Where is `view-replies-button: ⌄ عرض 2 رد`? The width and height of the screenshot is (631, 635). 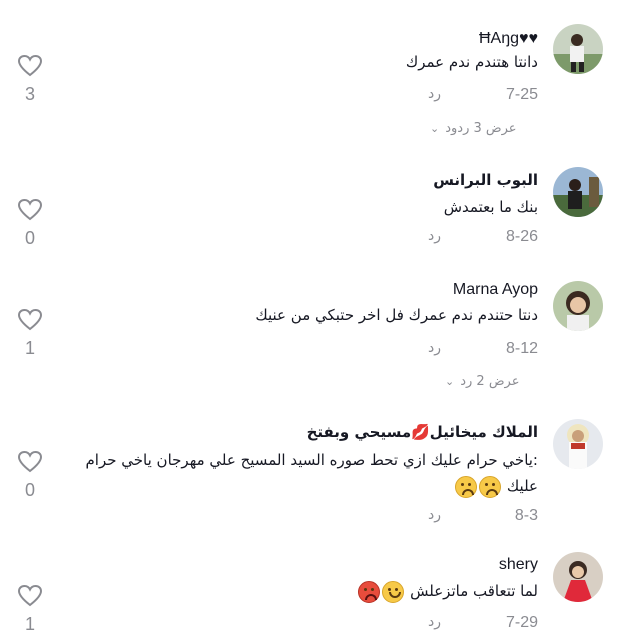 view-replies-button: ⌄ عرض 2 رد is located at coordinates (482, 381).